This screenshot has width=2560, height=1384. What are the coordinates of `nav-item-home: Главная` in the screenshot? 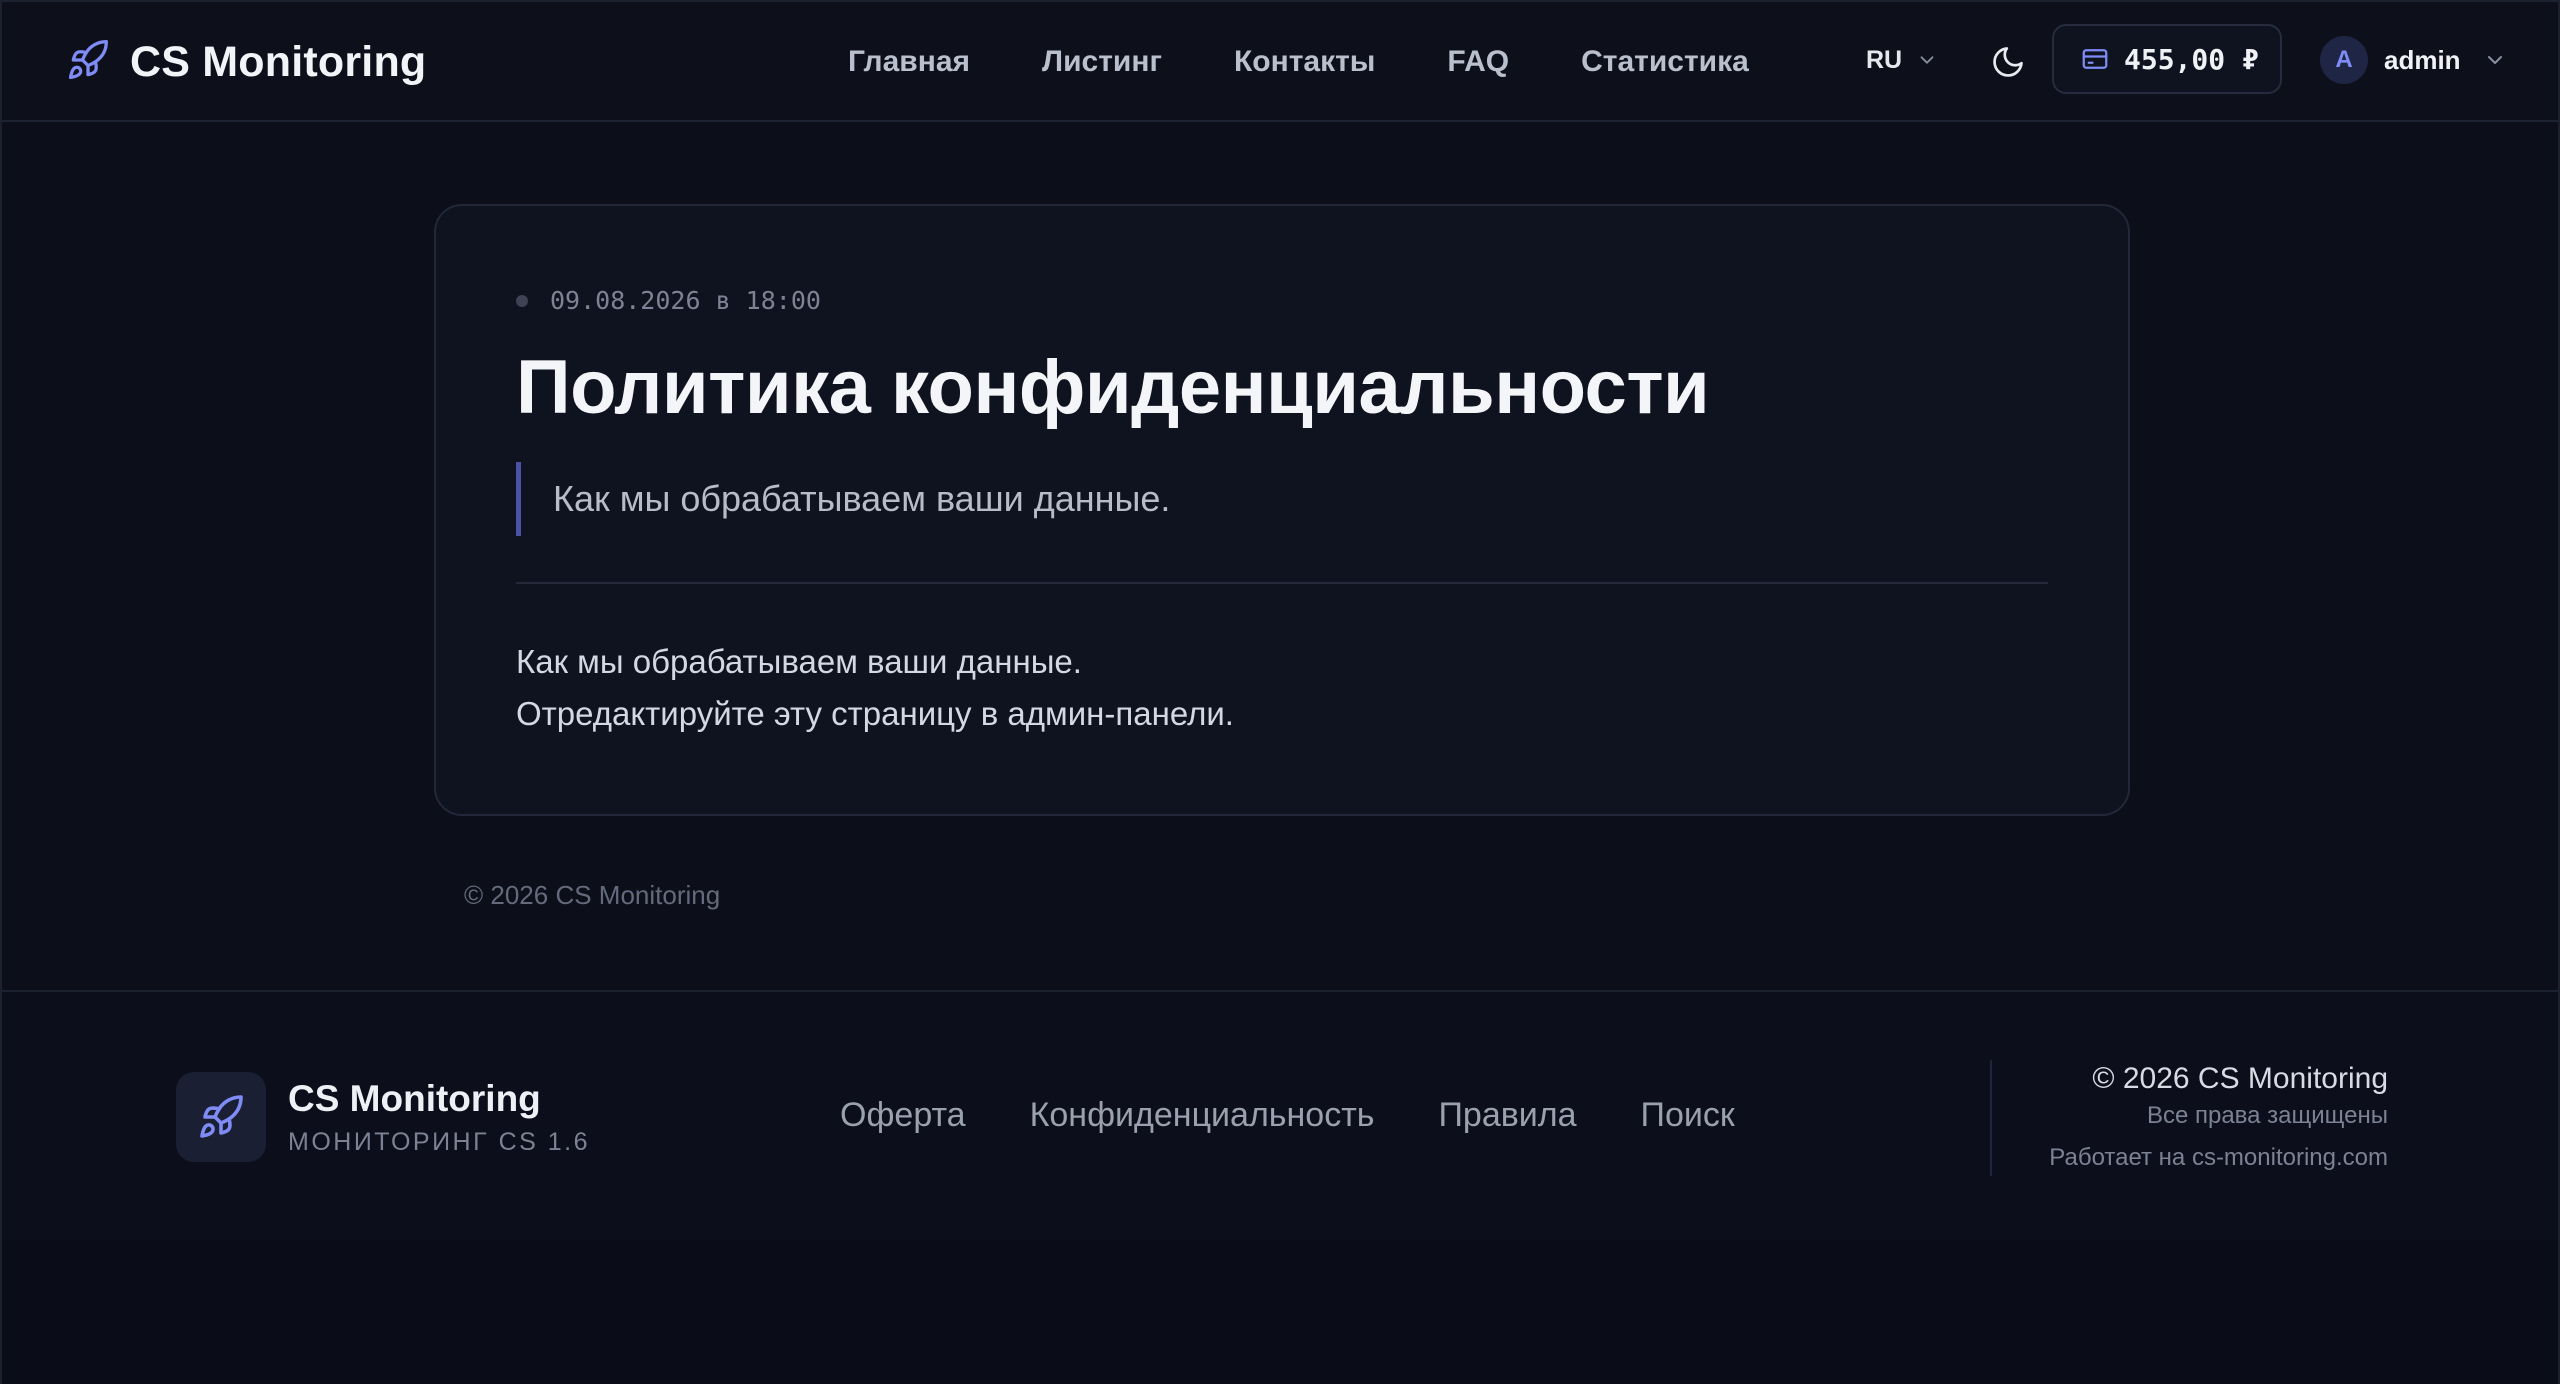 It's located at (909, 62).